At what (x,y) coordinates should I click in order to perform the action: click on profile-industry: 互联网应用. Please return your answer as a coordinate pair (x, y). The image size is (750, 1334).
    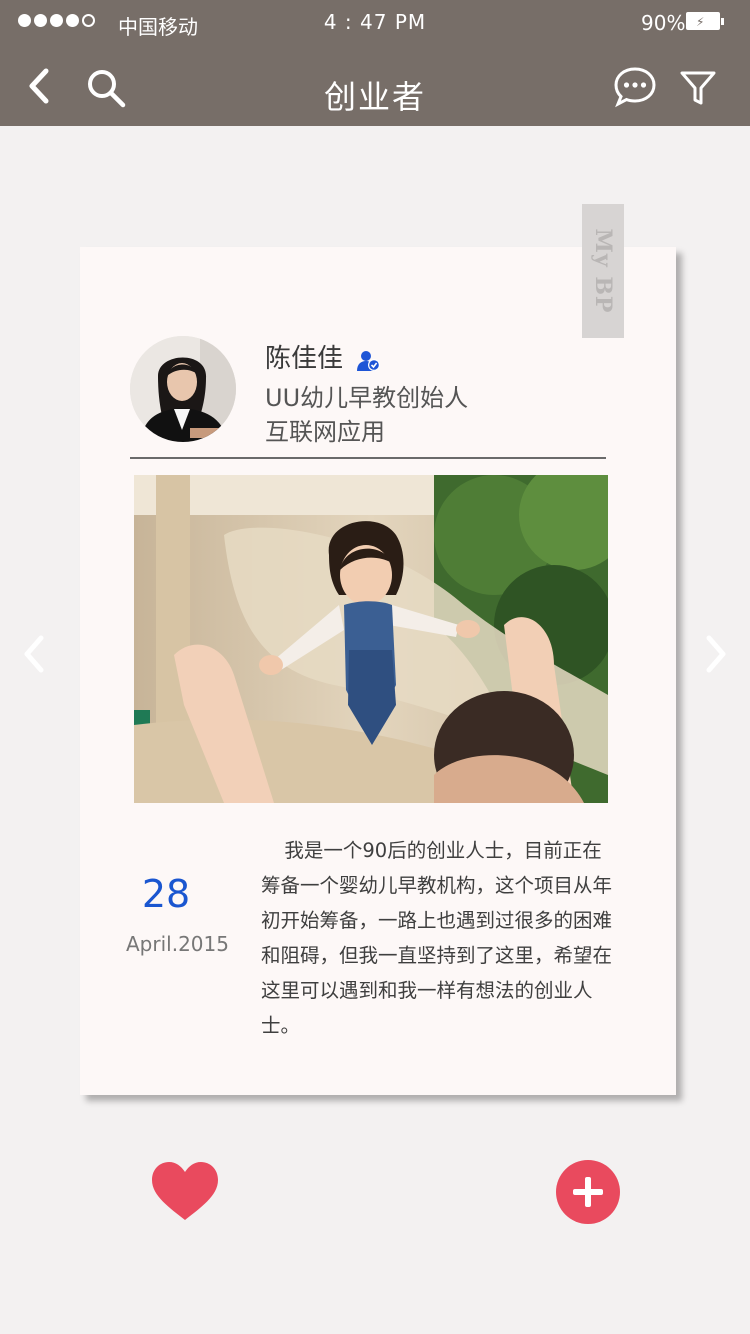
    Looking at the image, I should click on (325, 432).